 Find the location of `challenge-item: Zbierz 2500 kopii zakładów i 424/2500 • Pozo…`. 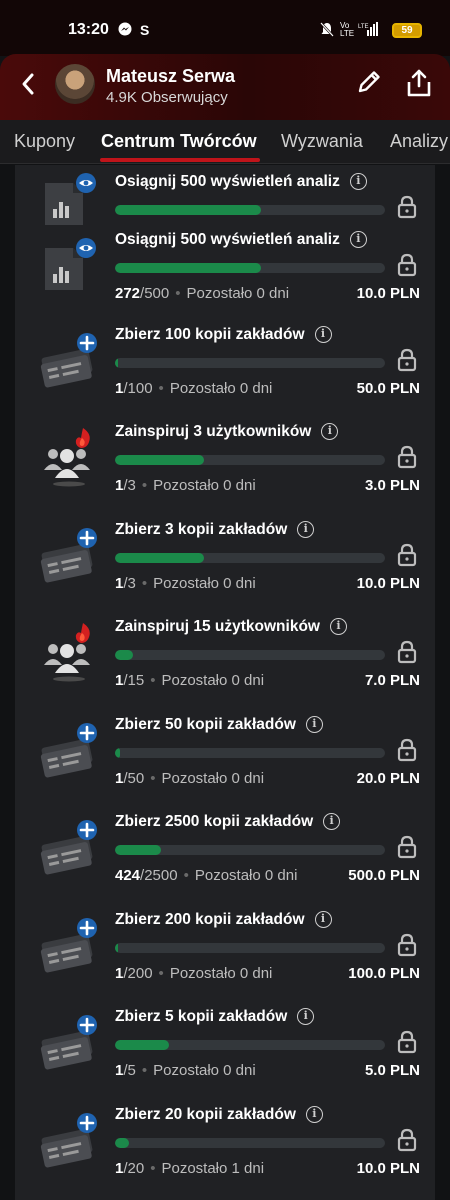

challenge-item: Zbierz 2500 kopii zakładów i 424/2500 • Pozo… is located at coordinates (225, 850).